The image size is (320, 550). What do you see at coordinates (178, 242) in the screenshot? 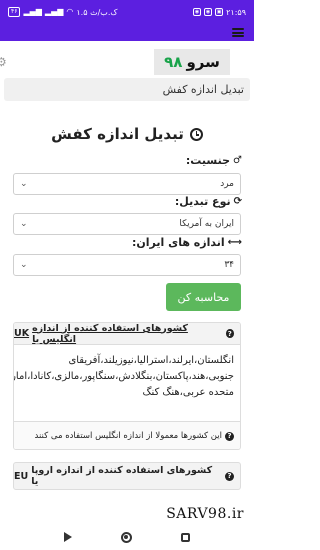
I see `size-label-text: اندازه های ایران:` at bounding box center [178, 242].